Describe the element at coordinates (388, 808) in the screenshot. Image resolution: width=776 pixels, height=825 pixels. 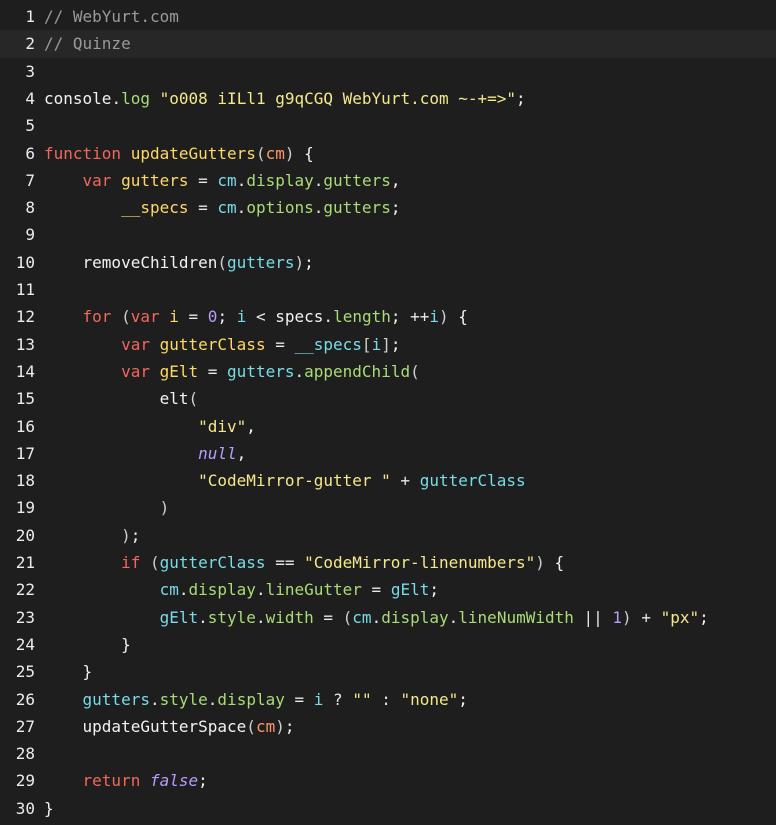
I see `code-line: 30}` at that location.